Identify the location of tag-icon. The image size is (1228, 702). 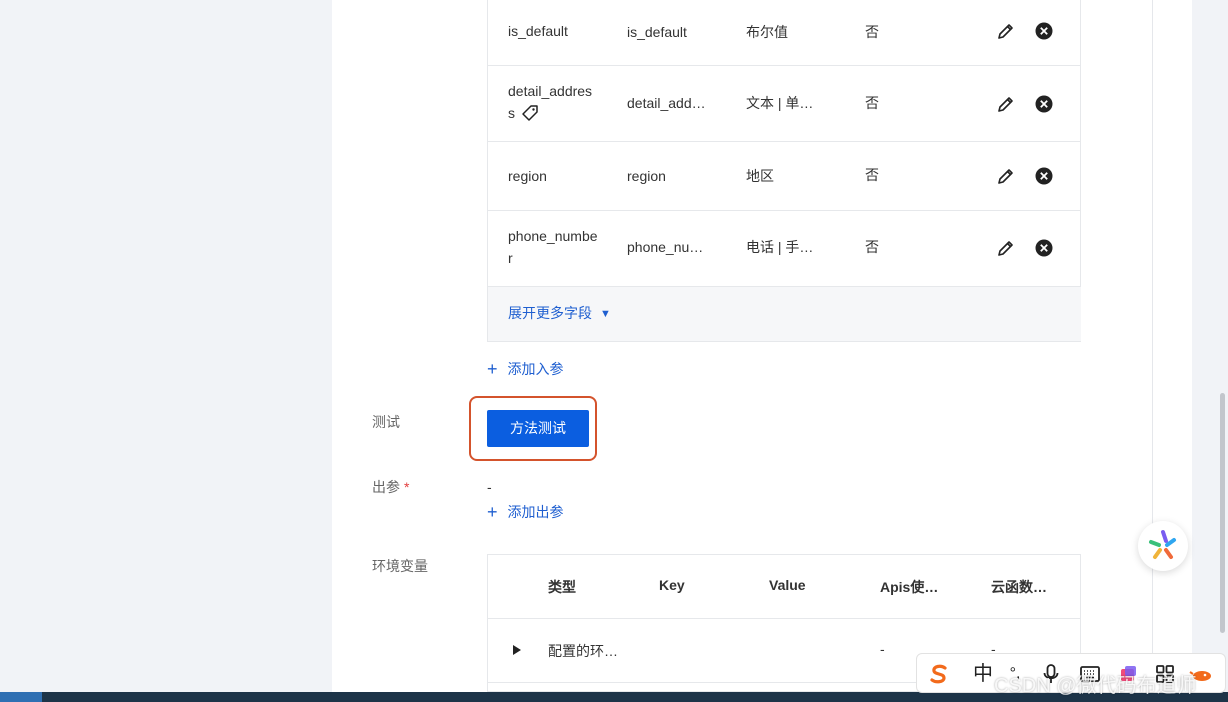
(530, 113).